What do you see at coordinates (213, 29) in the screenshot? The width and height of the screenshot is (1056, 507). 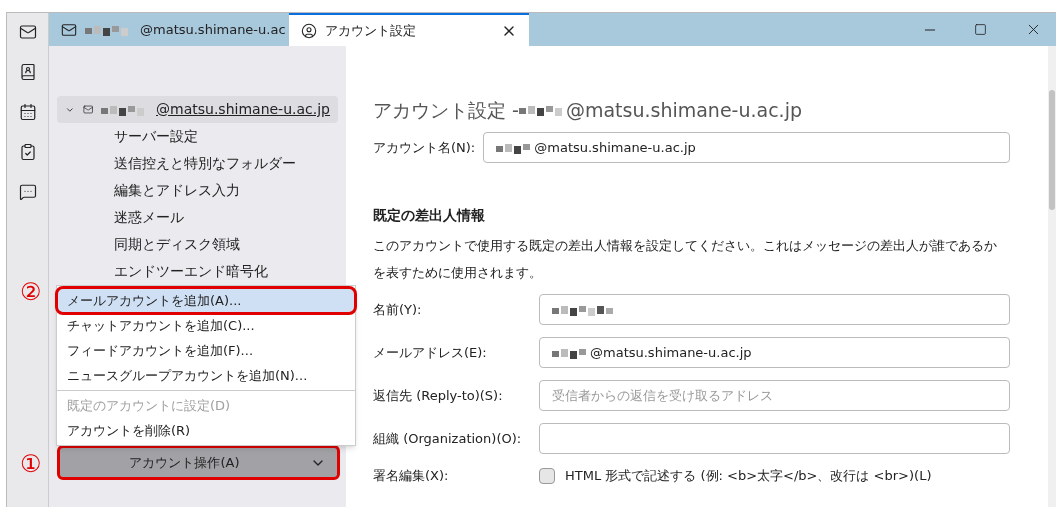 I see `tab-title: @matsu.shimane-u.ac` at bounding box center [213, 29].